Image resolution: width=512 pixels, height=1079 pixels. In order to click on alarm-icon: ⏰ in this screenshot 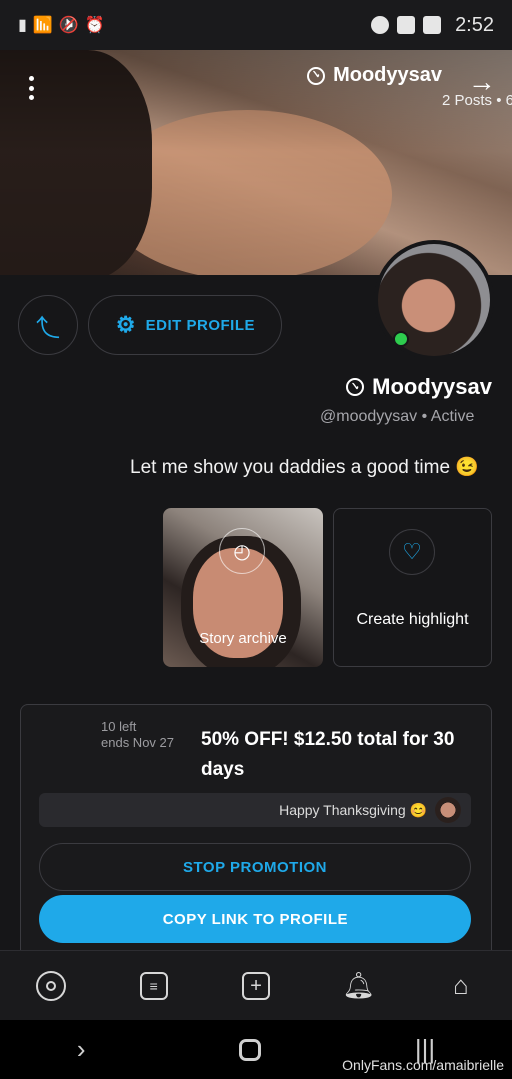, I will do `click(94, 25)`.